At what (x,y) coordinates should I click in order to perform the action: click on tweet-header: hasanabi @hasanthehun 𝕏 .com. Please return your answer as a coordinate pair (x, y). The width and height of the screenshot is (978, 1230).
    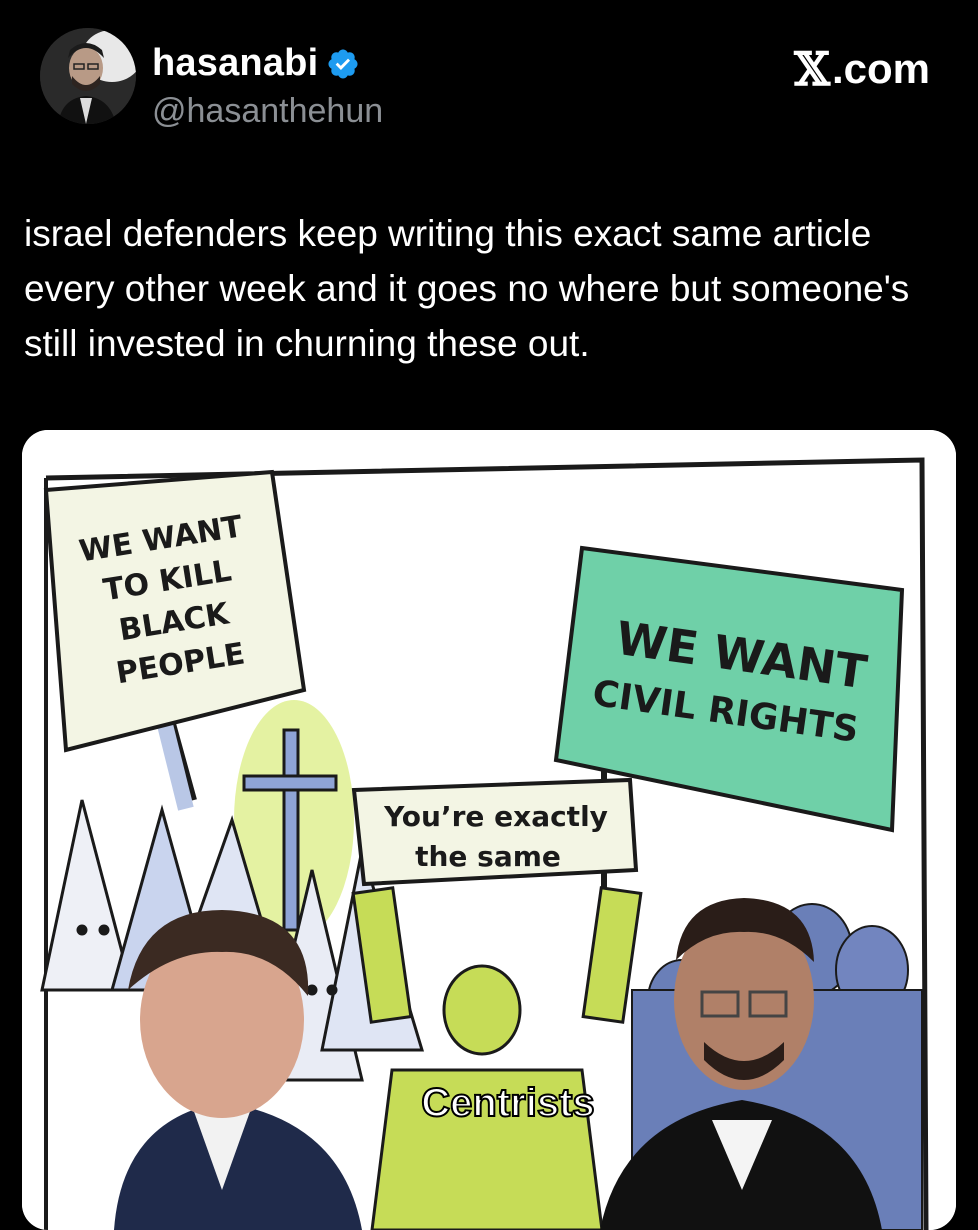
    Looking at the image, I should click on (489, 82).